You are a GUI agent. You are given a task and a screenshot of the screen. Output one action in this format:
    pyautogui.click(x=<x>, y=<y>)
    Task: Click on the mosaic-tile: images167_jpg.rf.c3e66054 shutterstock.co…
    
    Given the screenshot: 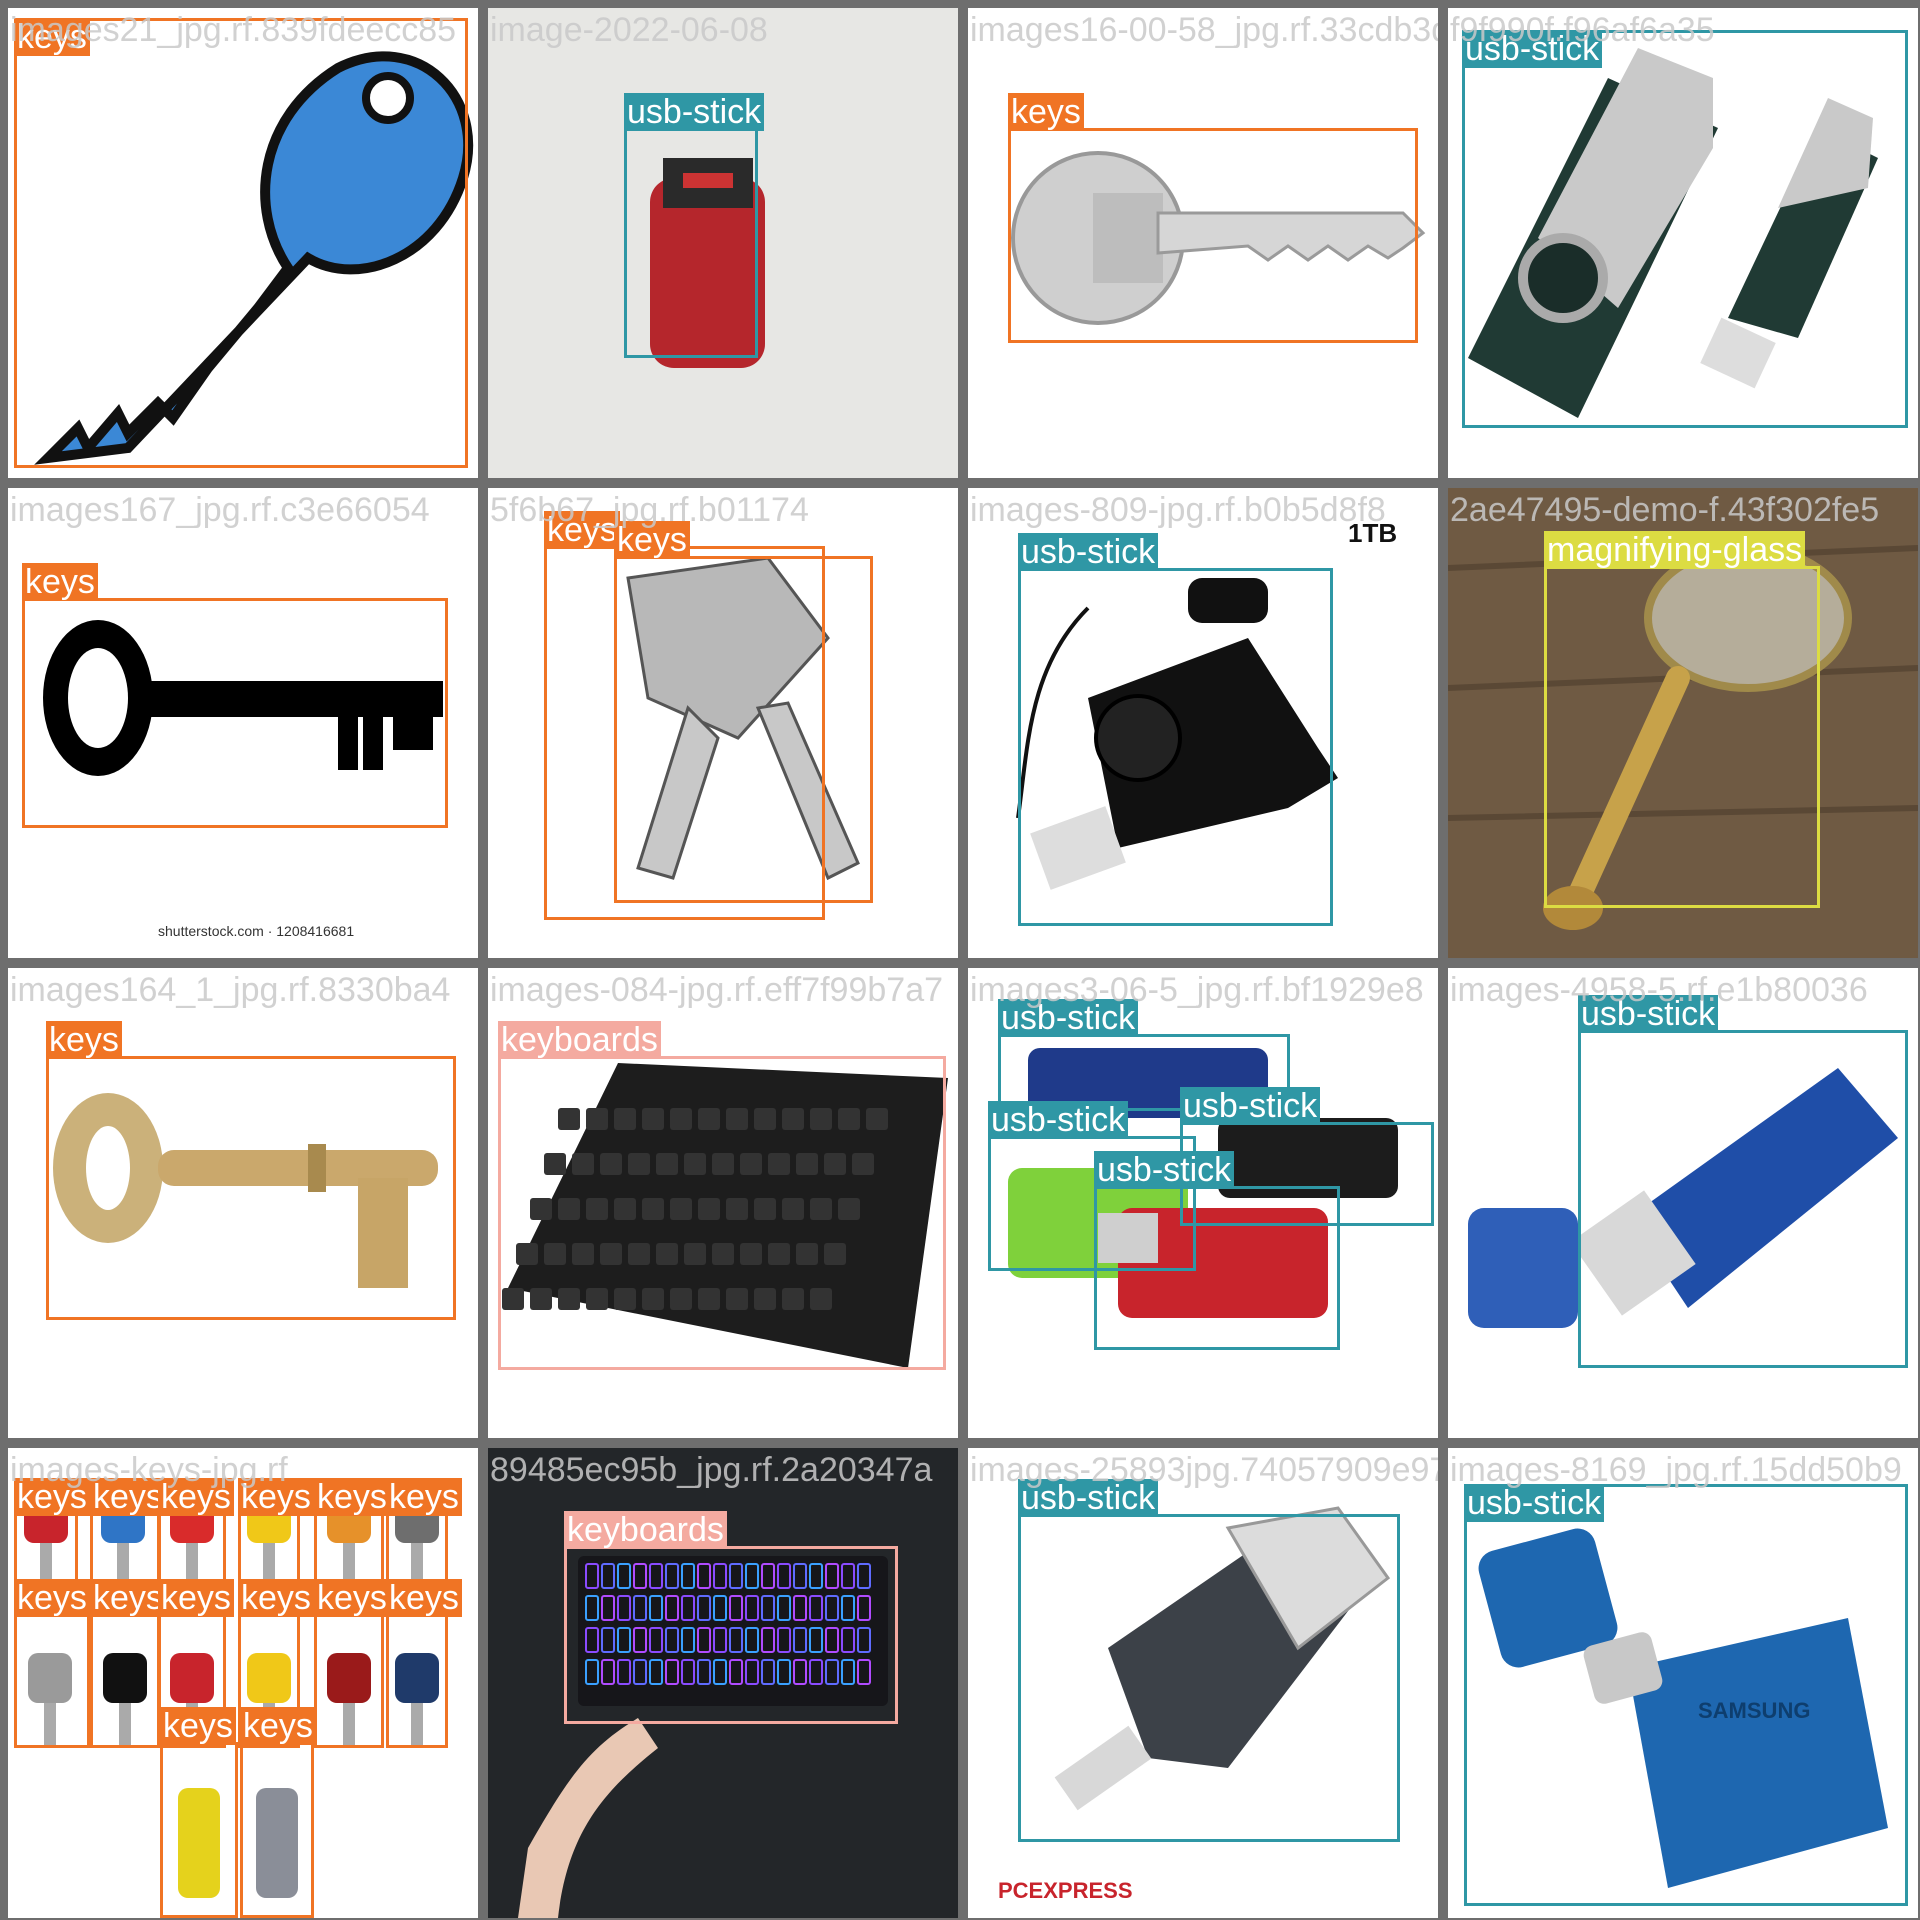 What is the action you would take?
    pyautogui.click(x=243, y=723)
    